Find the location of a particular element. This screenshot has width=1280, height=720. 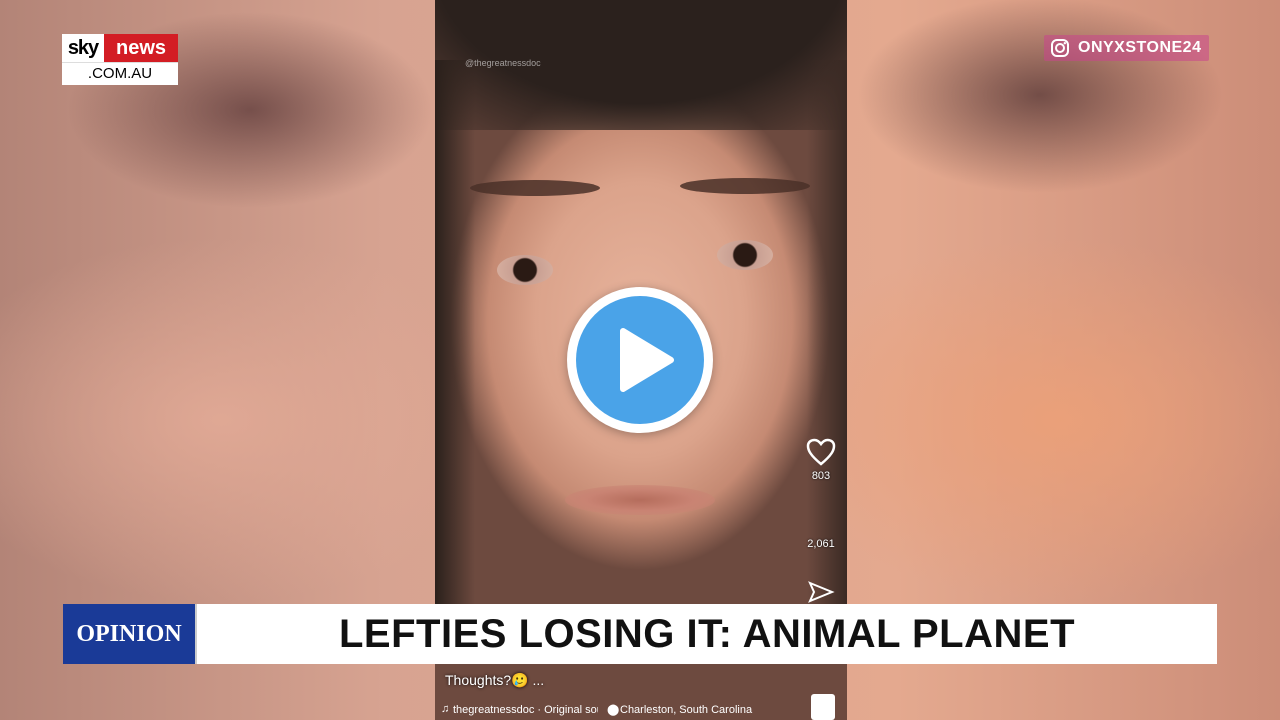

send-icon is located at coordinates (821, 592).